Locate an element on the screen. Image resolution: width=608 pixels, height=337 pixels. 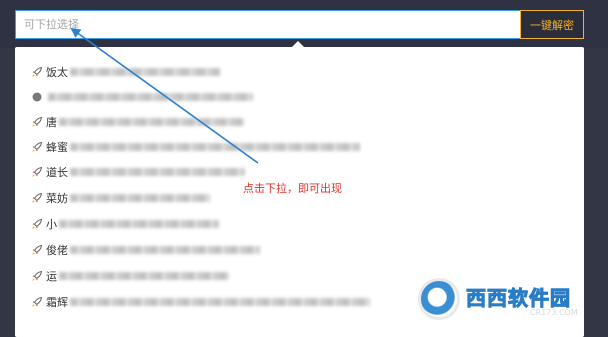
list-item: 道长 is located at coordinates (138, 172).